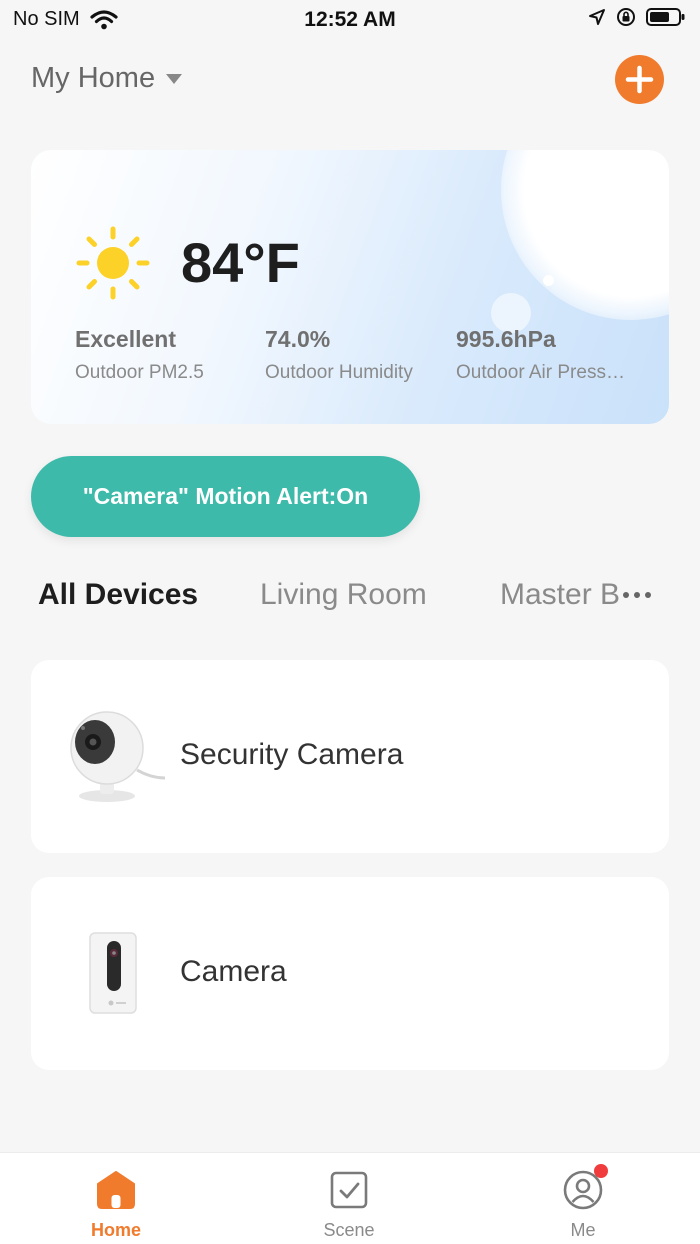 The image size is (700, 1244). What do you see at coordinates (343, 595) in the screenshot?
I see `tab-living-room: Living Room` at bounding box center [343, 595].